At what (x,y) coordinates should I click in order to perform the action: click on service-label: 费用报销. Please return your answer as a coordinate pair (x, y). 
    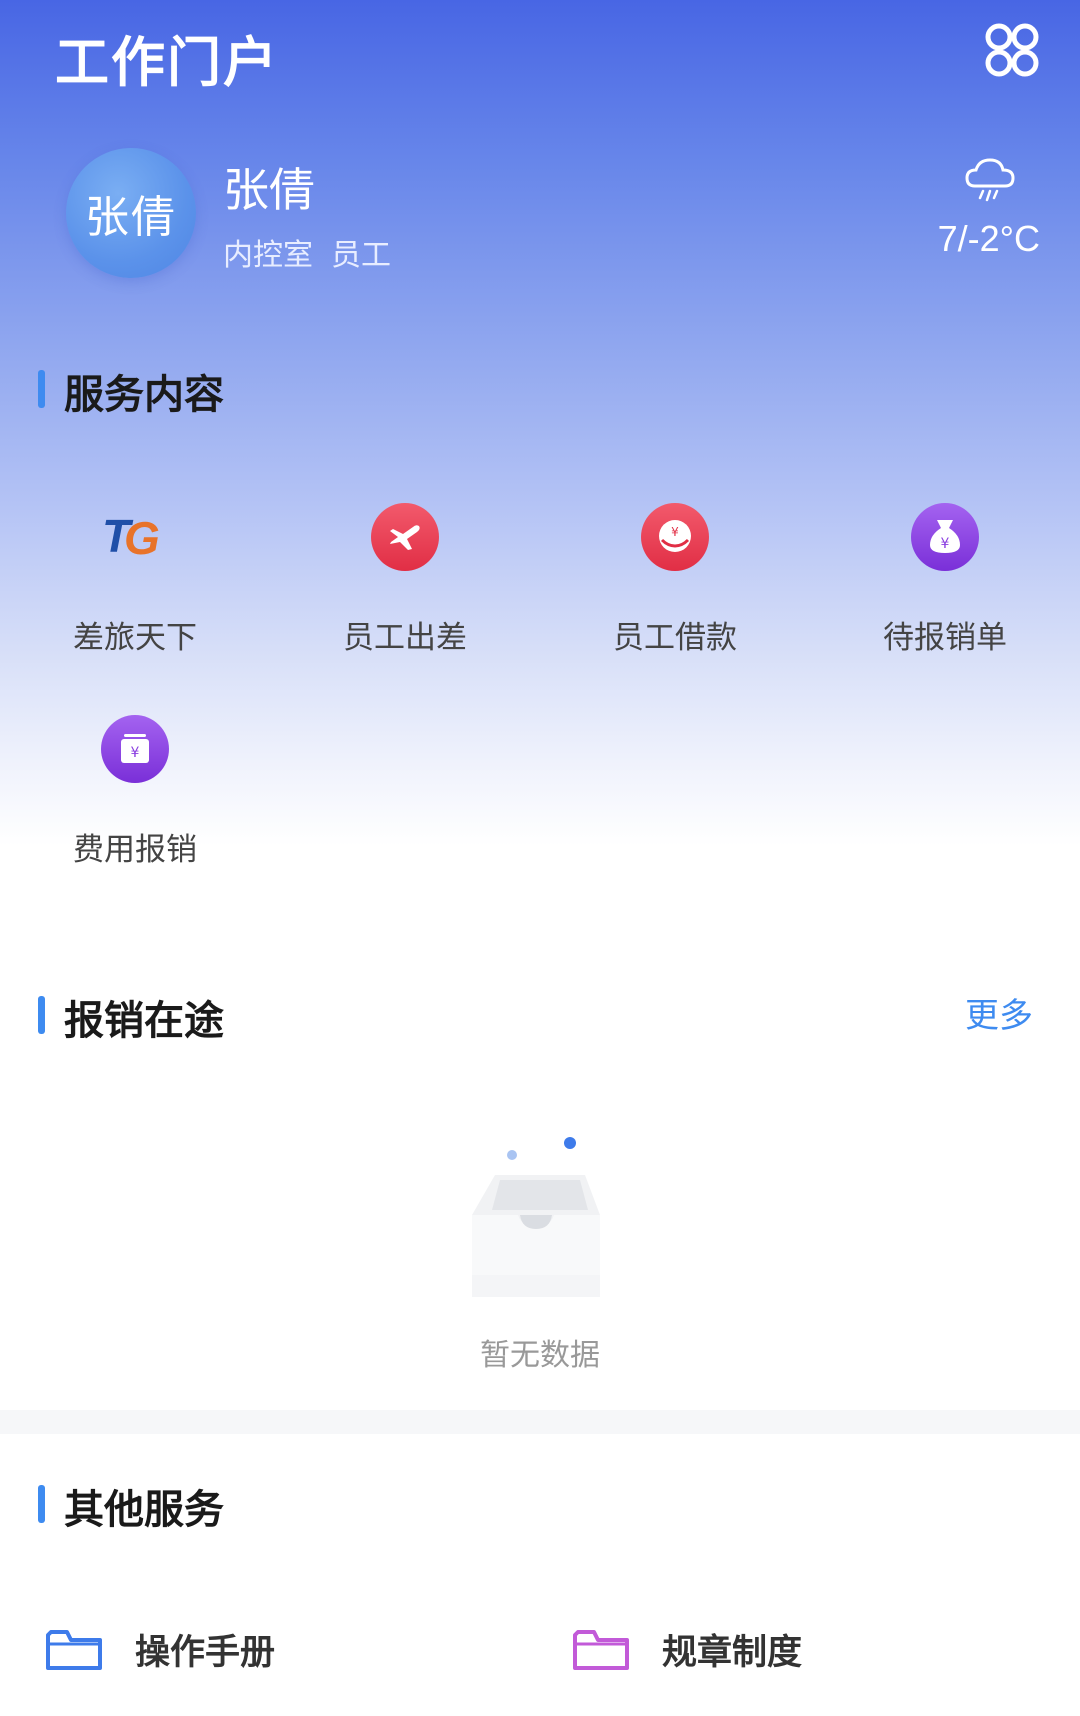
    Looking at the image, I should click on (135, 850).